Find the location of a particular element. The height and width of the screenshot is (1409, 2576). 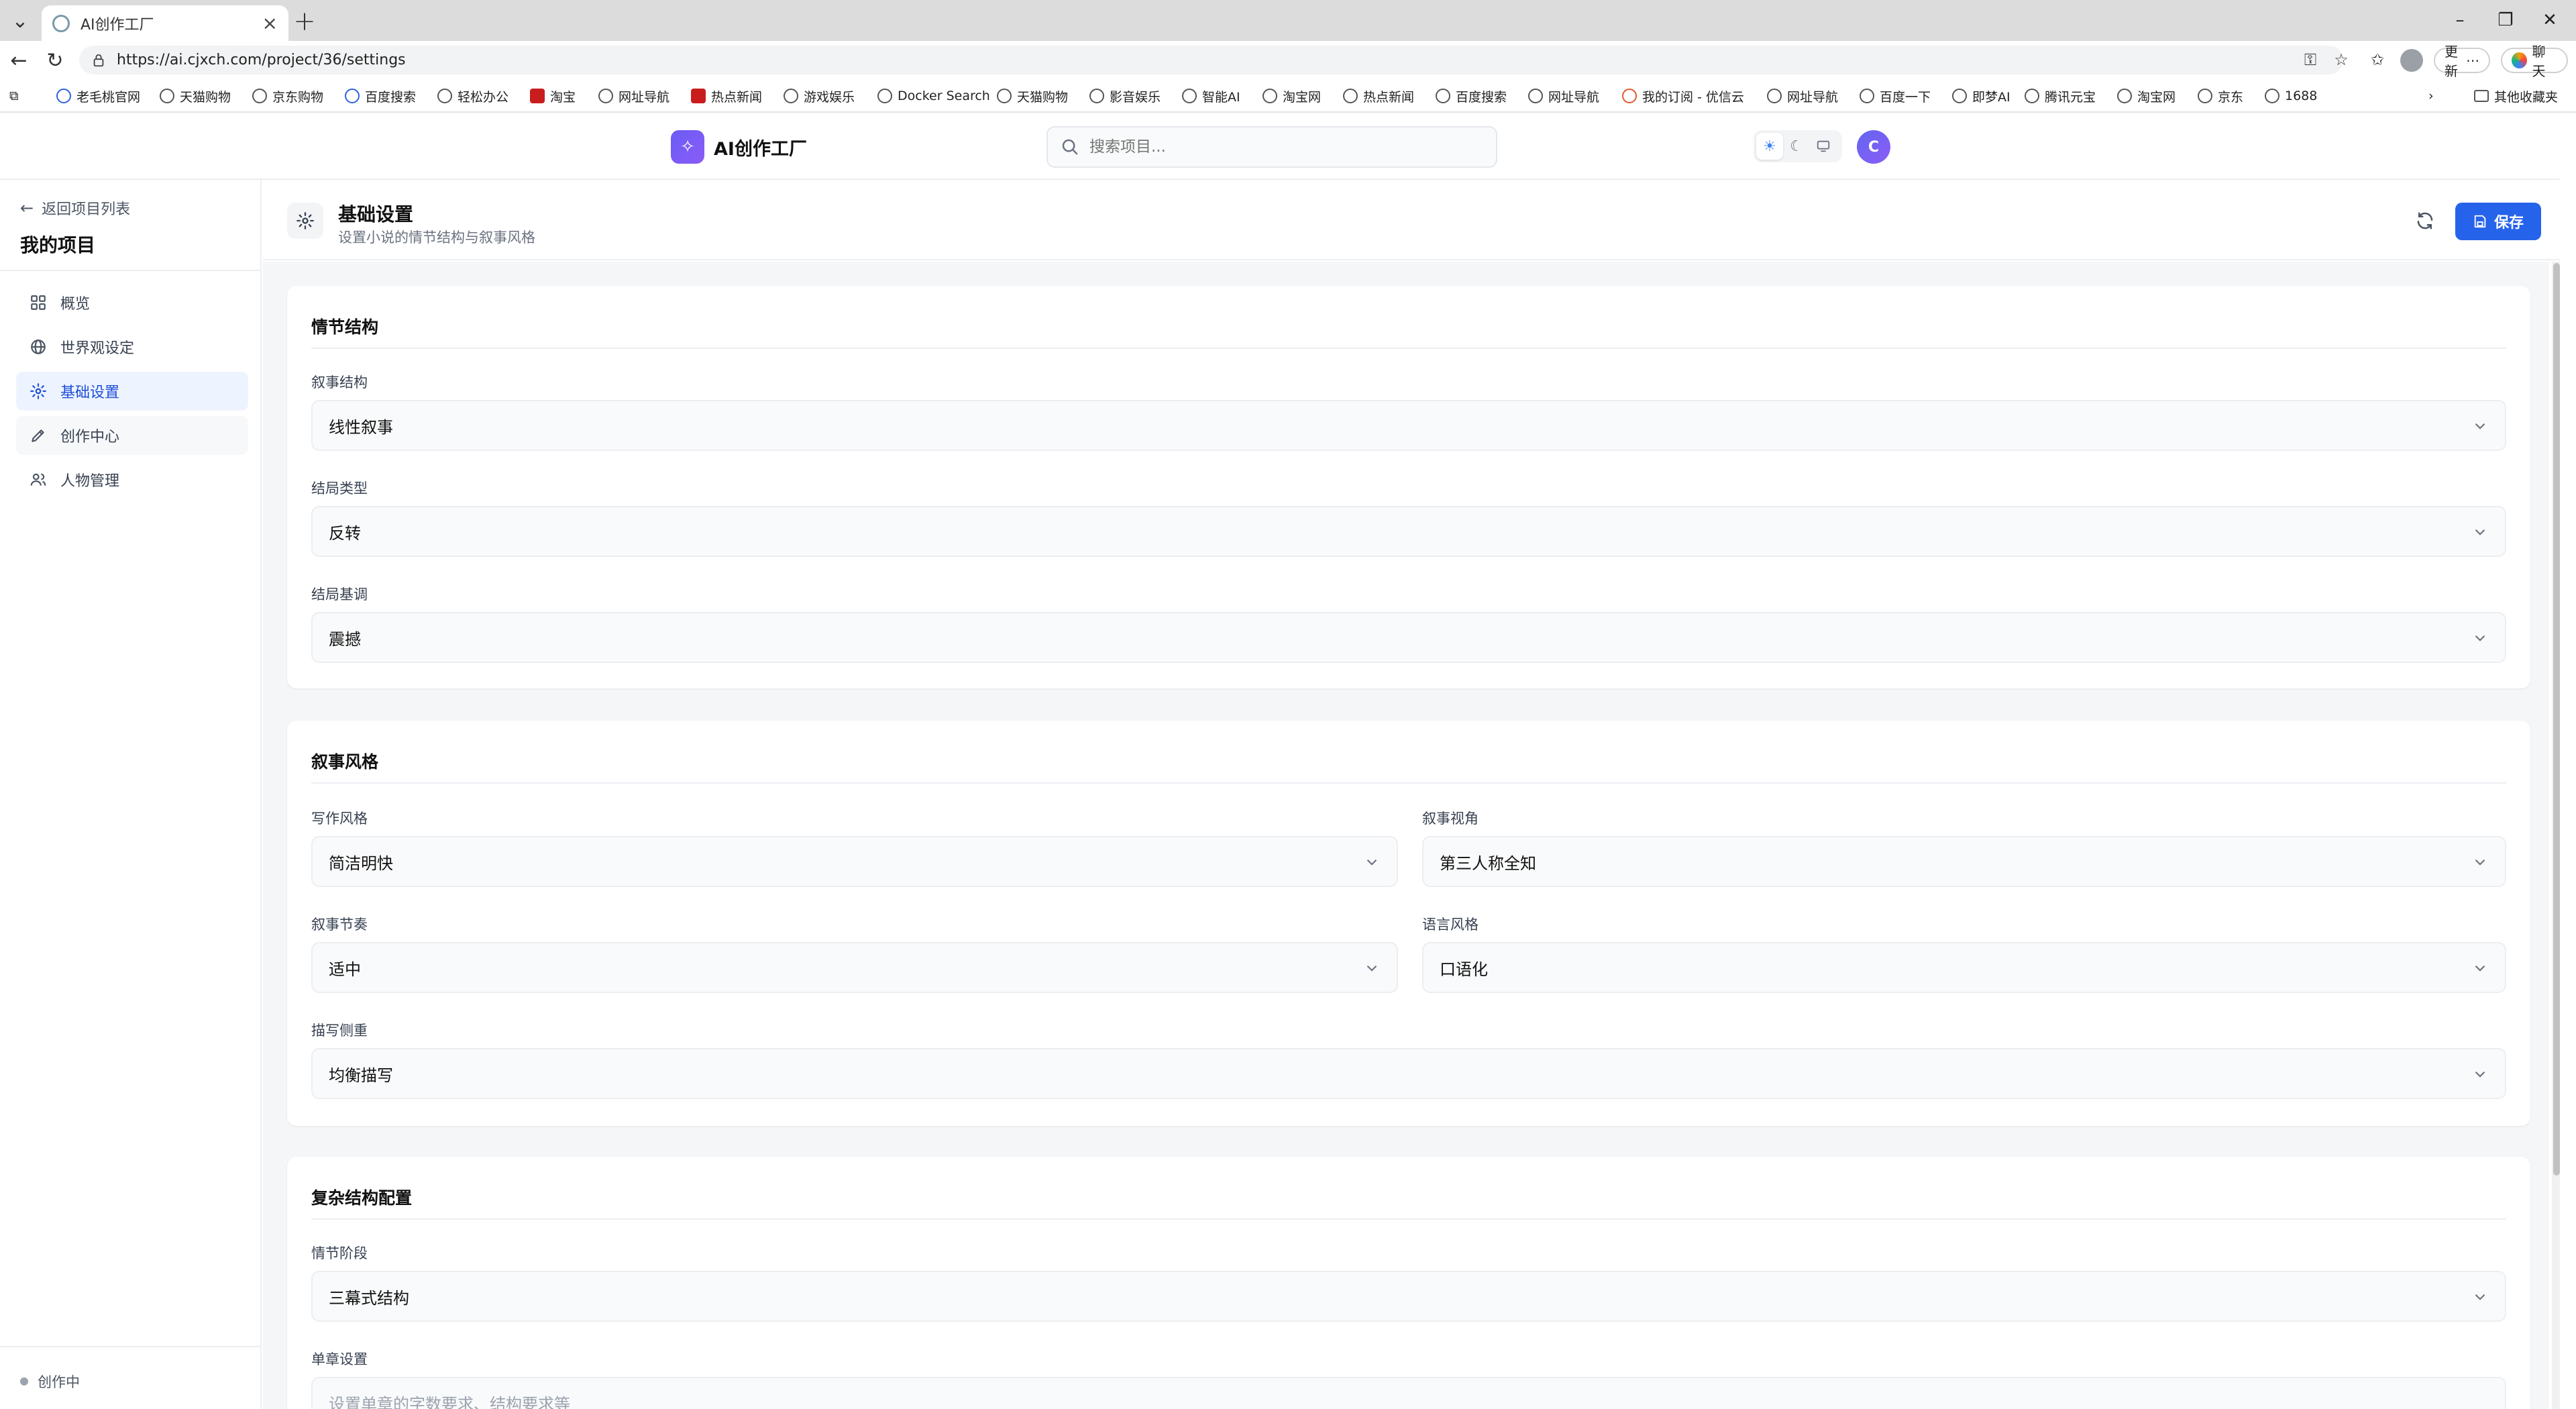

moon-icon: ☾ is located at coordinates (1796, 146).